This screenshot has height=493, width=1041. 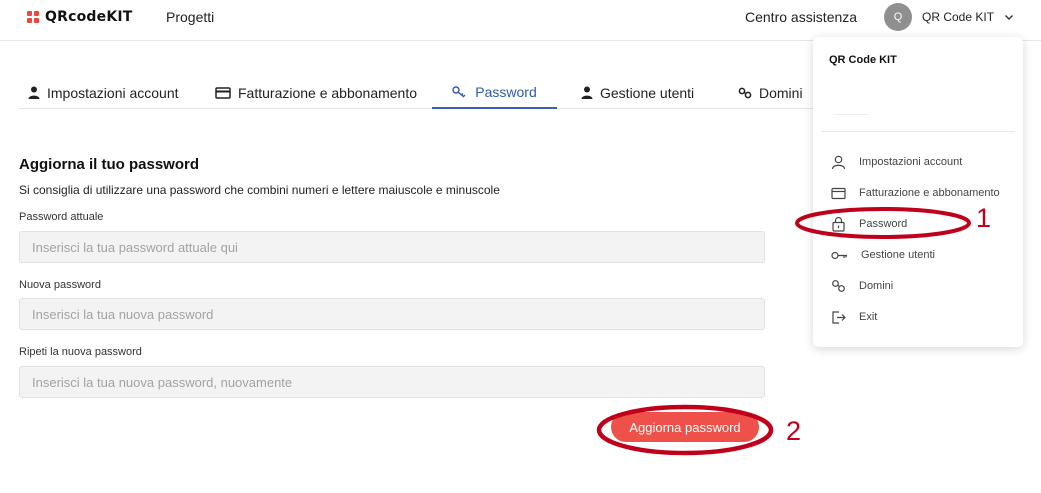 What do you see at coordinates (647, 92) in the screenshot?
I see `tab-label: Gestione utenti` at bounding box center [647, 92].